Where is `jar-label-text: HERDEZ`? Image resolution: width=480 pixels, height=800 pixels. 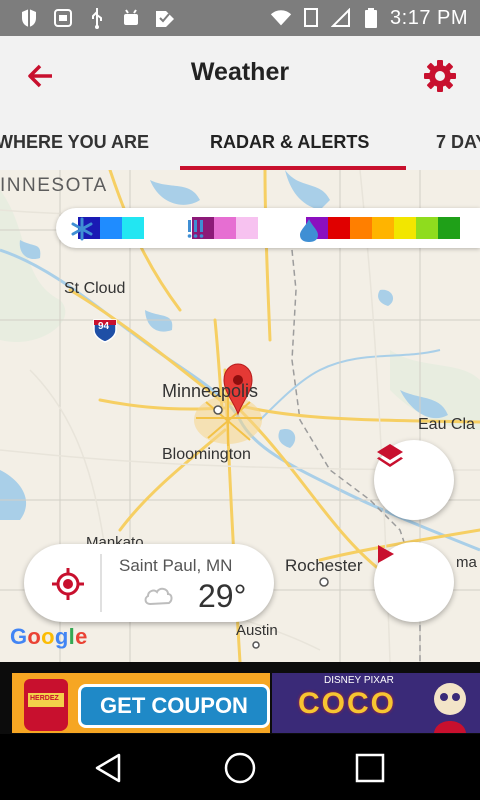
jar-label-text: HERDEZ is located at coordinates (44, 698).